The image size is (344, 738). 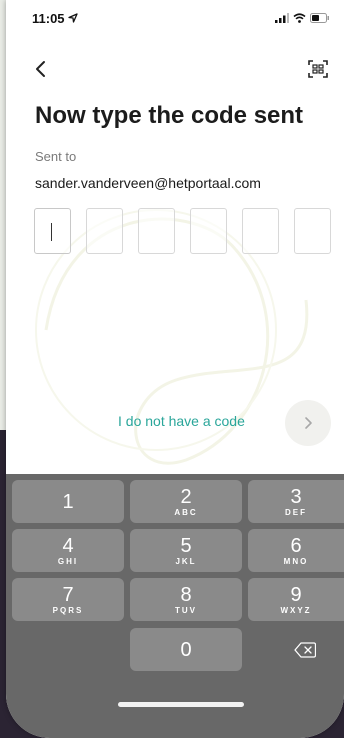 I want to click on home-indicator, so click(x=181, y=704).